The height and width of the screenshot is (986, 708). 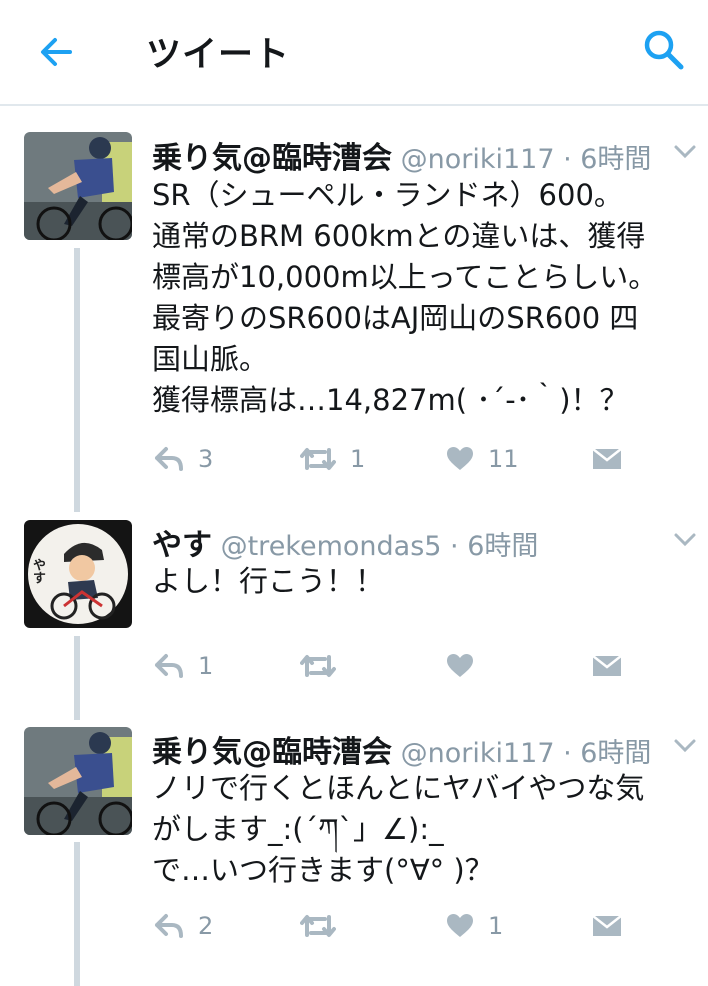 I want to click on user-handle: @trekemondas5, so click(x=331, y=546).